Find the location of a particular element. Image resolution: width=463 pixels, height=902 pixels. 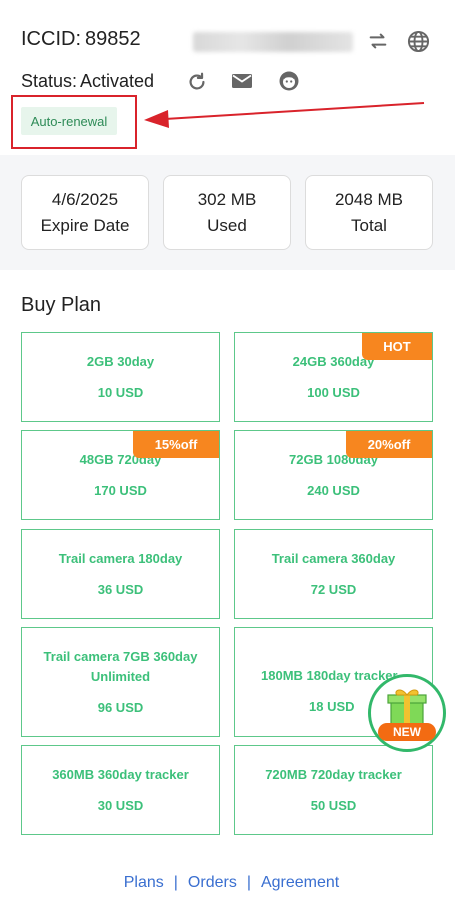

stat-expire-date: 4/6/2025 Expire Date is located at coordinates (85, 212).